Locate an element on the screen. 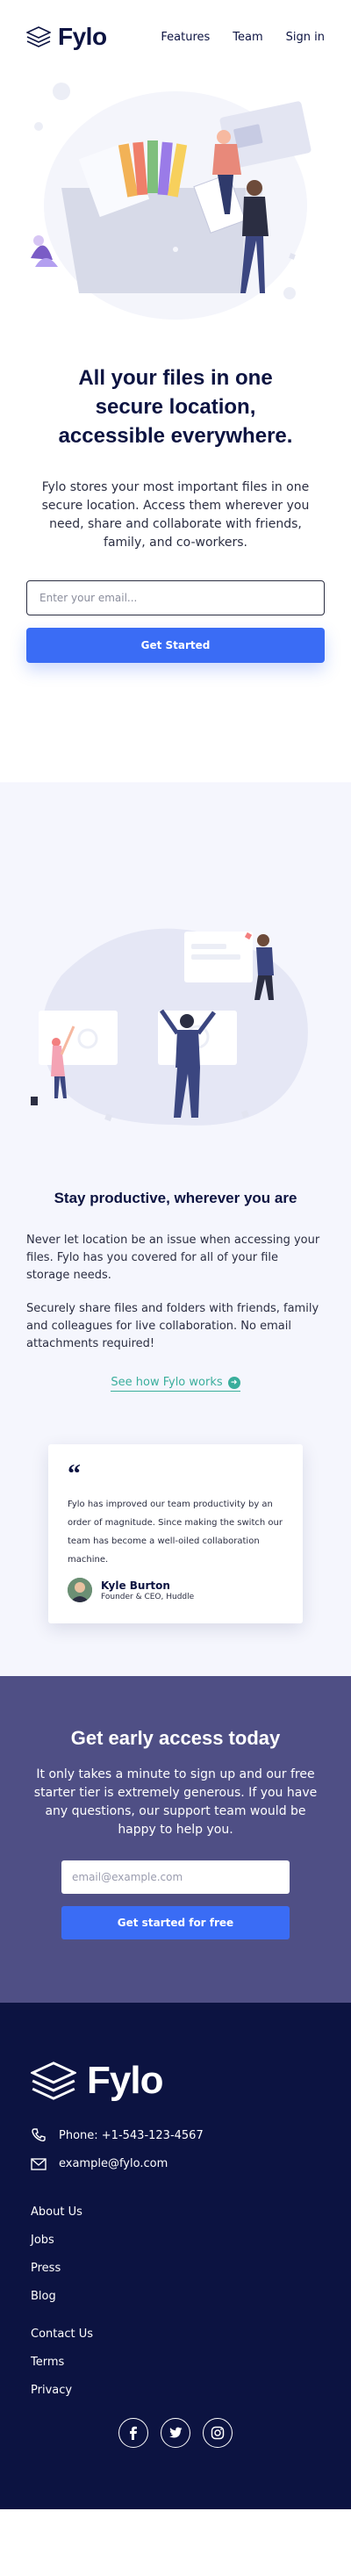 The height and width of the screenshot is (2576, 351). productive-title: Stay productive, wherever you are is located at coordinates (175, 1198).